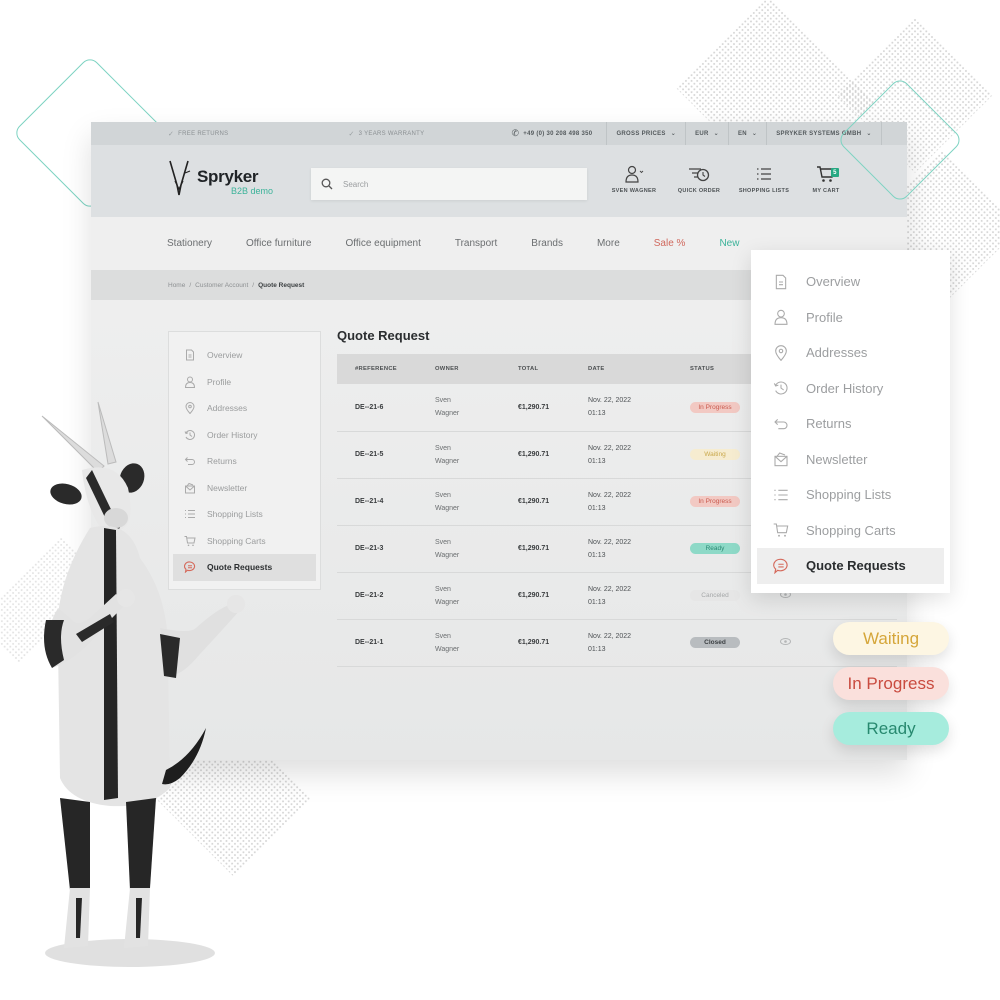 The height and width of the screenshot is (1000, 1000). I want to click on chat-bubble-icon, so click(780, 566).